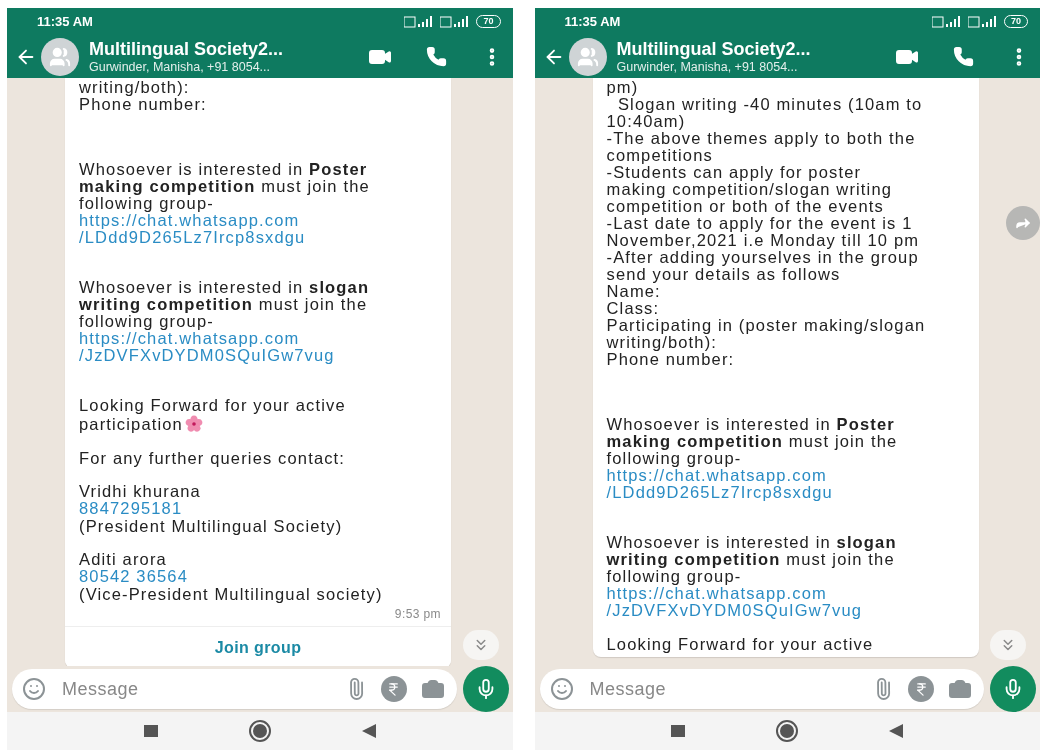 The width and height of the screenshot is (1046, 753). I want to click on message-text: Participating in (poster making/slogan writing/both):, so click(766, 334).